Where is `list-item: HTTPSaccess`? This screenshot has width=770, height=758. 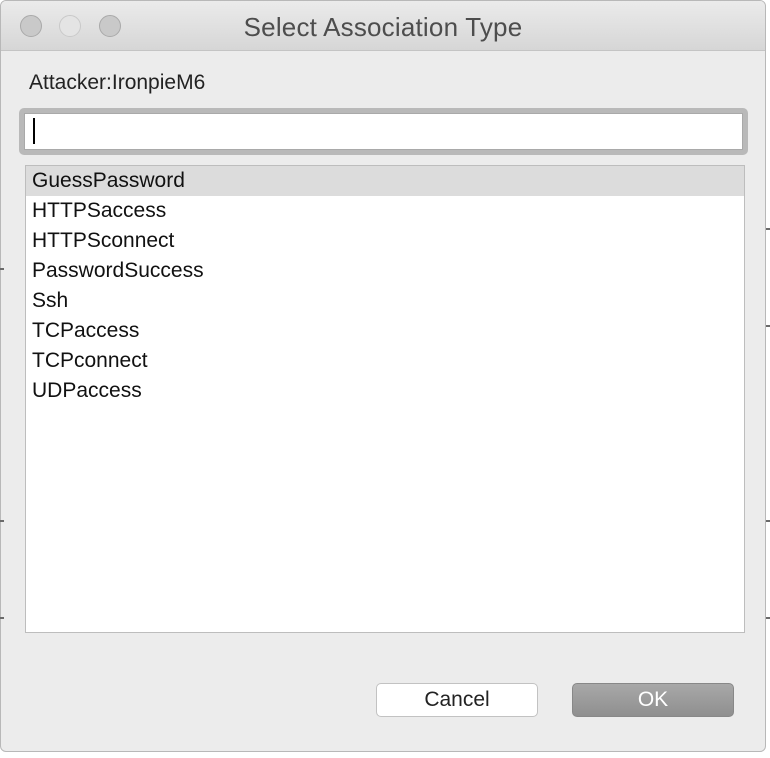 list-item: HTTPSaccess is located at coordinates (385, 211).